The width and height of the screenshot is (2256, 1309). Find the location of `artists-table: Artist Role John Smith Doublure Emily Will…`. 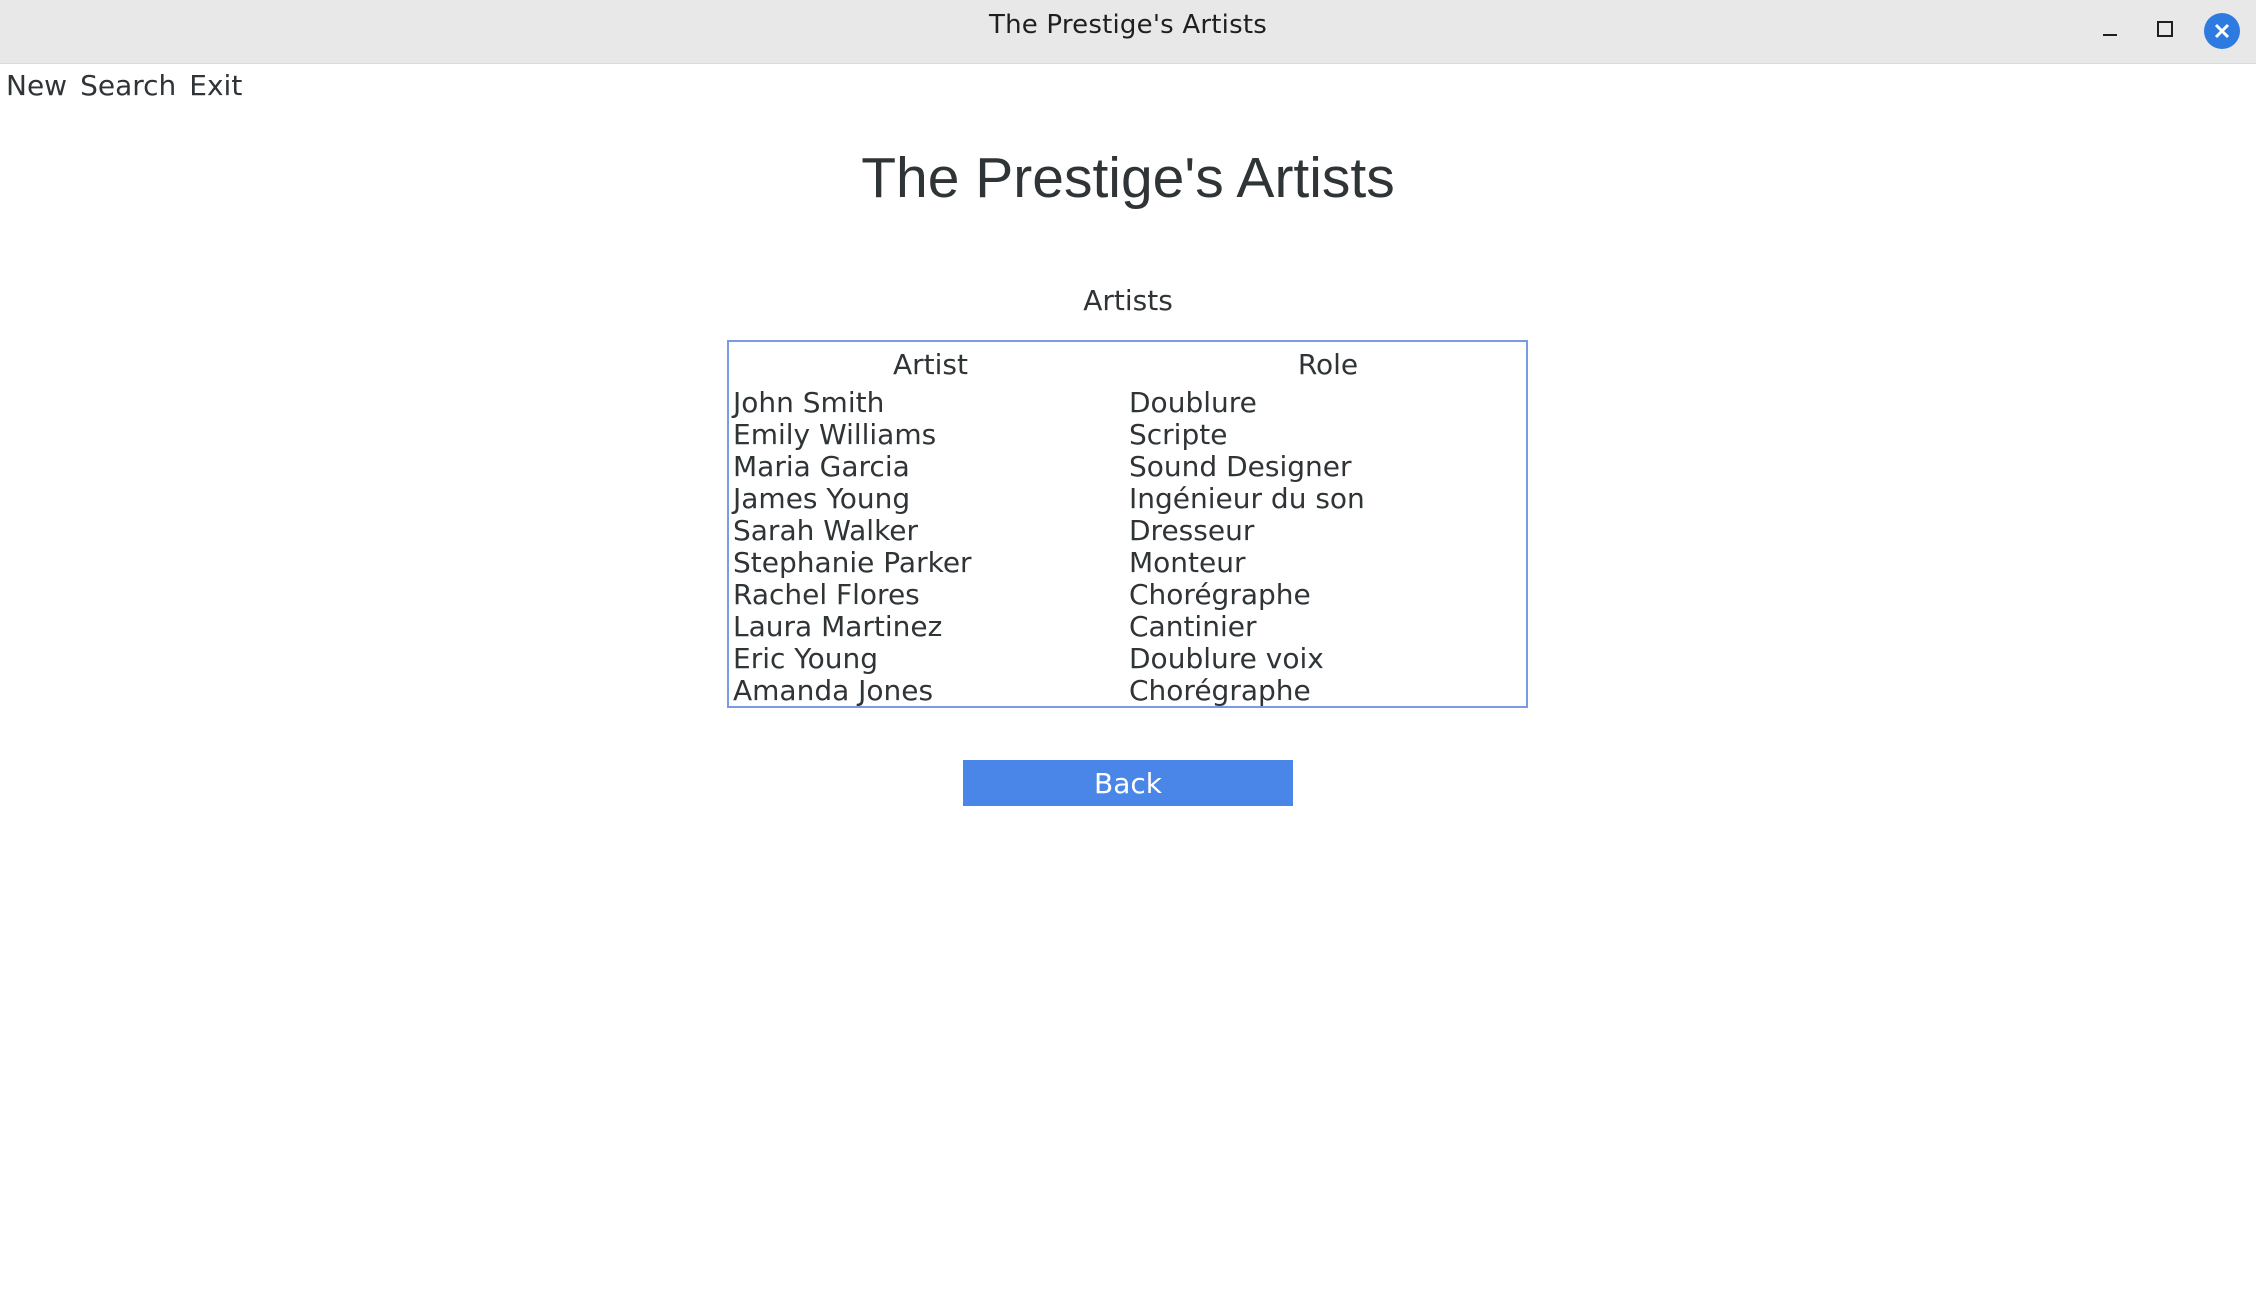

artists-table: Artist Role John Smith Doublure Emily Will… is located at coordinates (1127, 524).